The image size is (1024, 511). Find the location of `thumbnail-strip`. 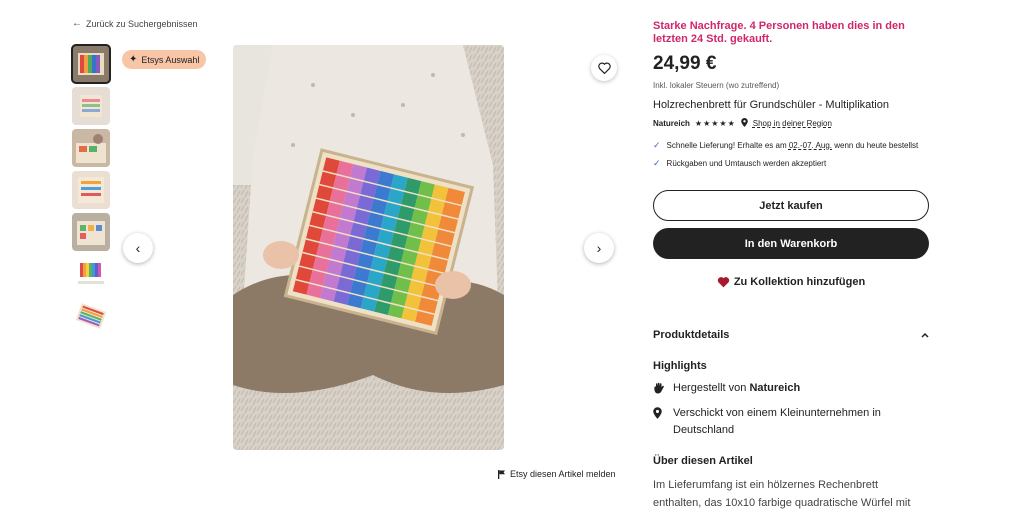

thumbnail-strip is located at coordinates (91, 191).